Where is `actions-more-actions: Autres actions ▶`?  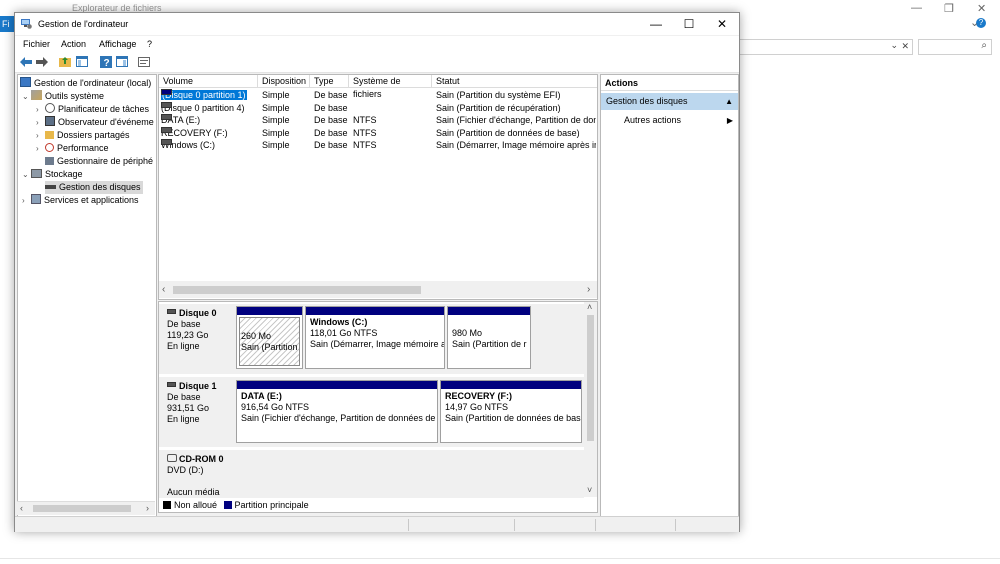
actions-more-actions: Autres actions ▶ is located at coordinates (669, 120).